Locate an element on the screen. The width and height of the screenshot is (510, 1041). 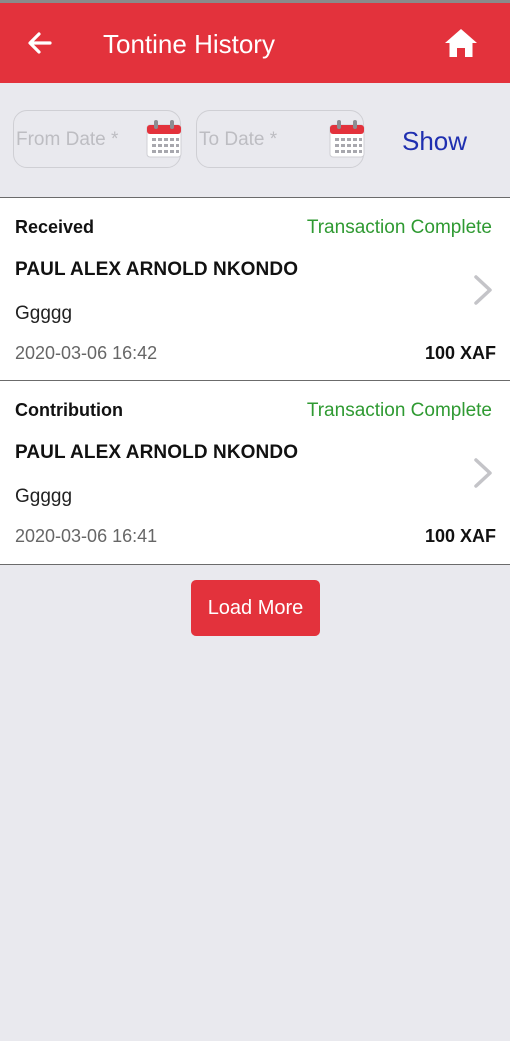
from-date-field is located at coordinates (98, 139).